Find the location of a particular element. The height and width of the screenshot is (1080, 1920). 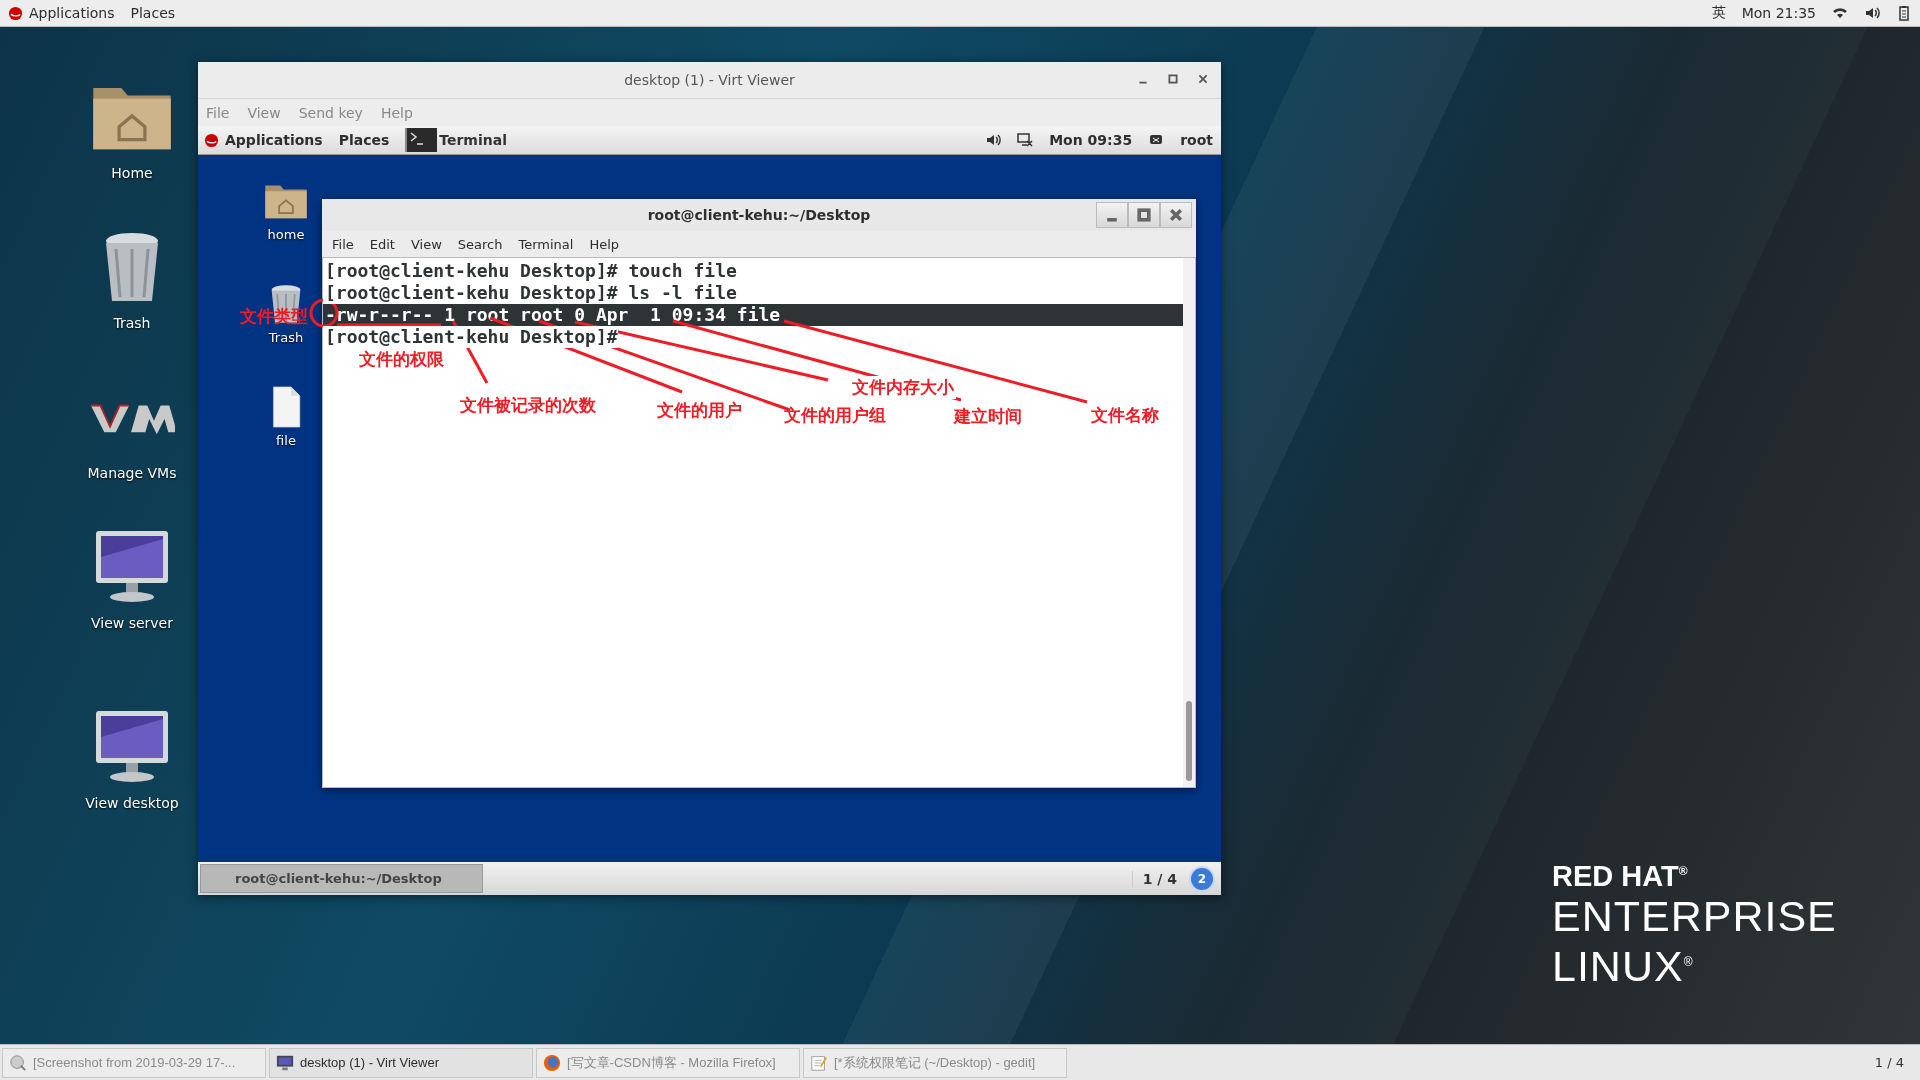

text-editor-icon is located at coordinates (819, 1062).